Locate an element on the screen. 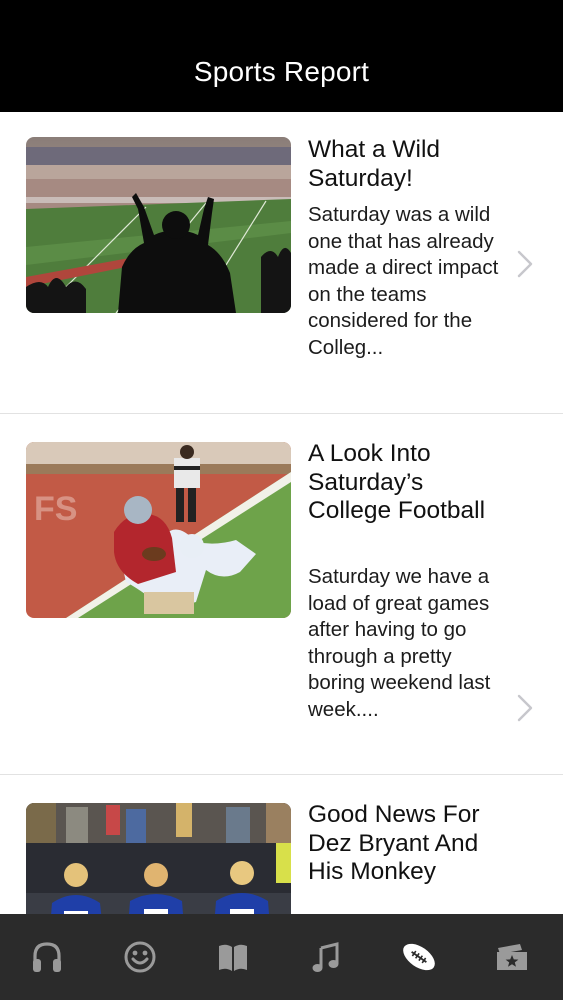  tab-fun is located at coordinates (139, 957).